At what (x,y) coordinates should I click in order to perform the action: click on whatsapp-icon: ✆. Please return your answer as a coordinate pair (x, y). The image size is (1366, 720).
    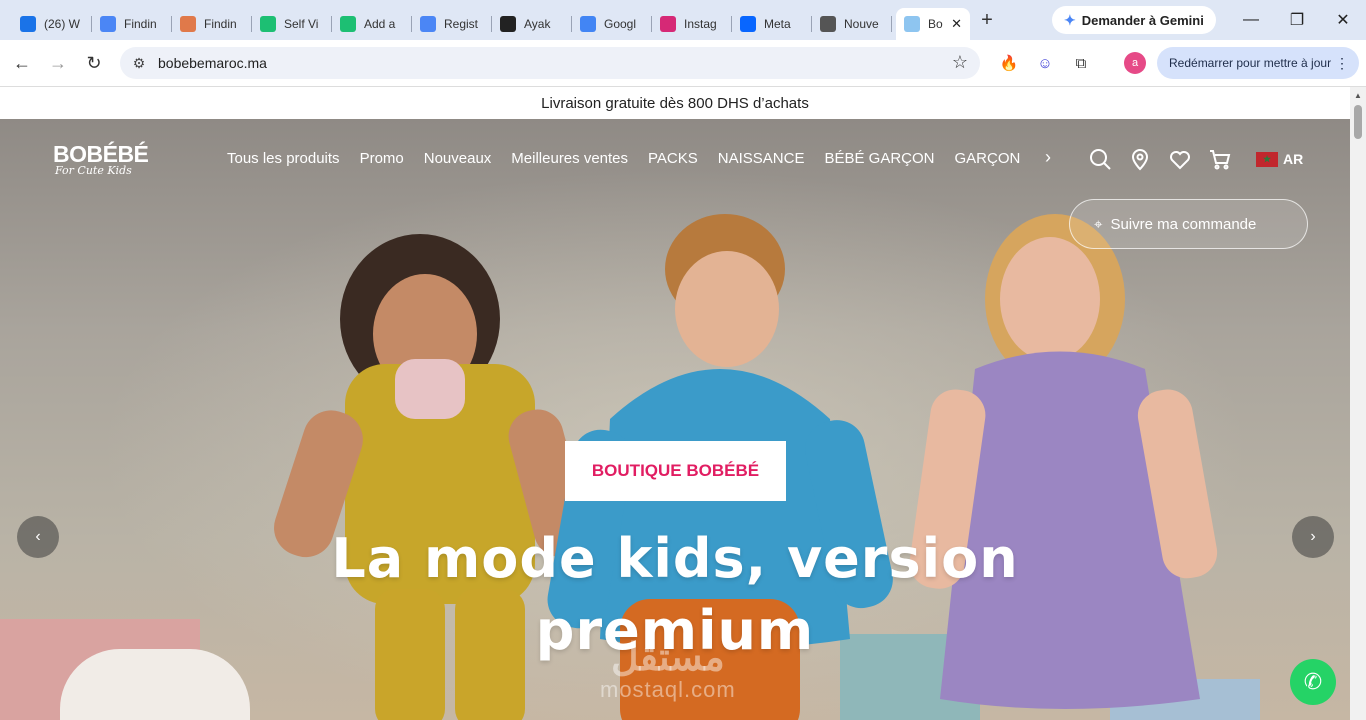
    Looking at the image, I should click on (1313, 681).